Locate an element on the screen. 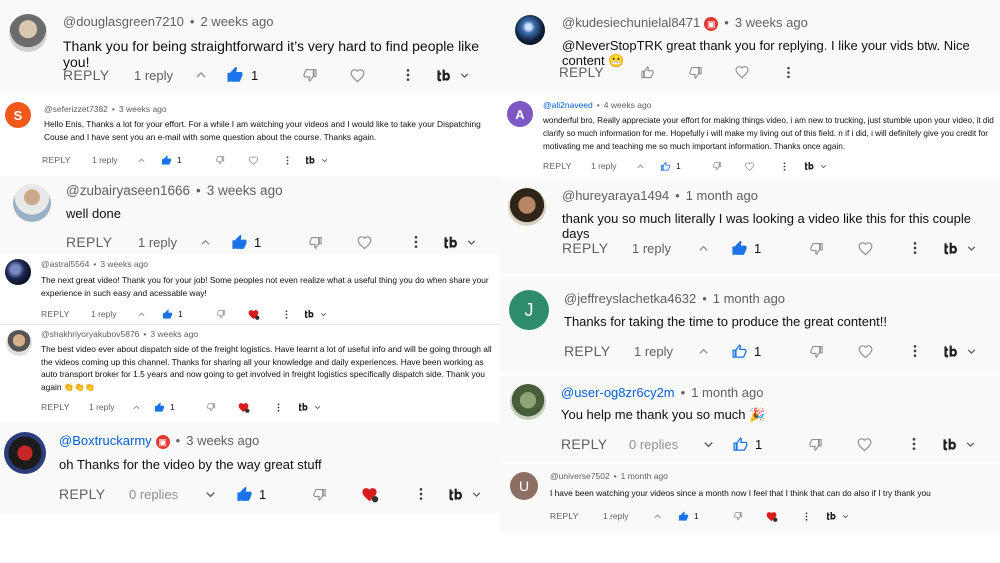  comment-author: @Boxtruckarmy is located at coordinates (105, 440).